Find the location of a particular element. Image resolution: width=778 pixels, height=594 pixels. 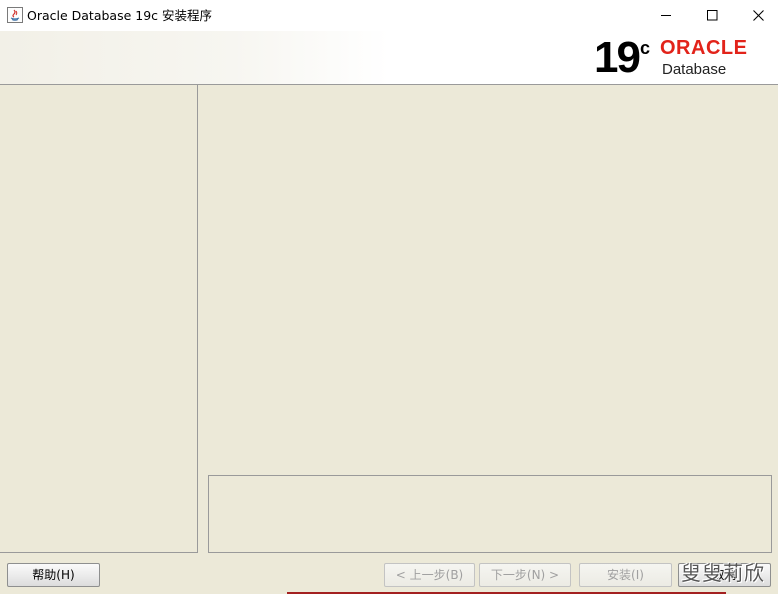

help-button: 帮助(H) is located at coordinates (53, 575).